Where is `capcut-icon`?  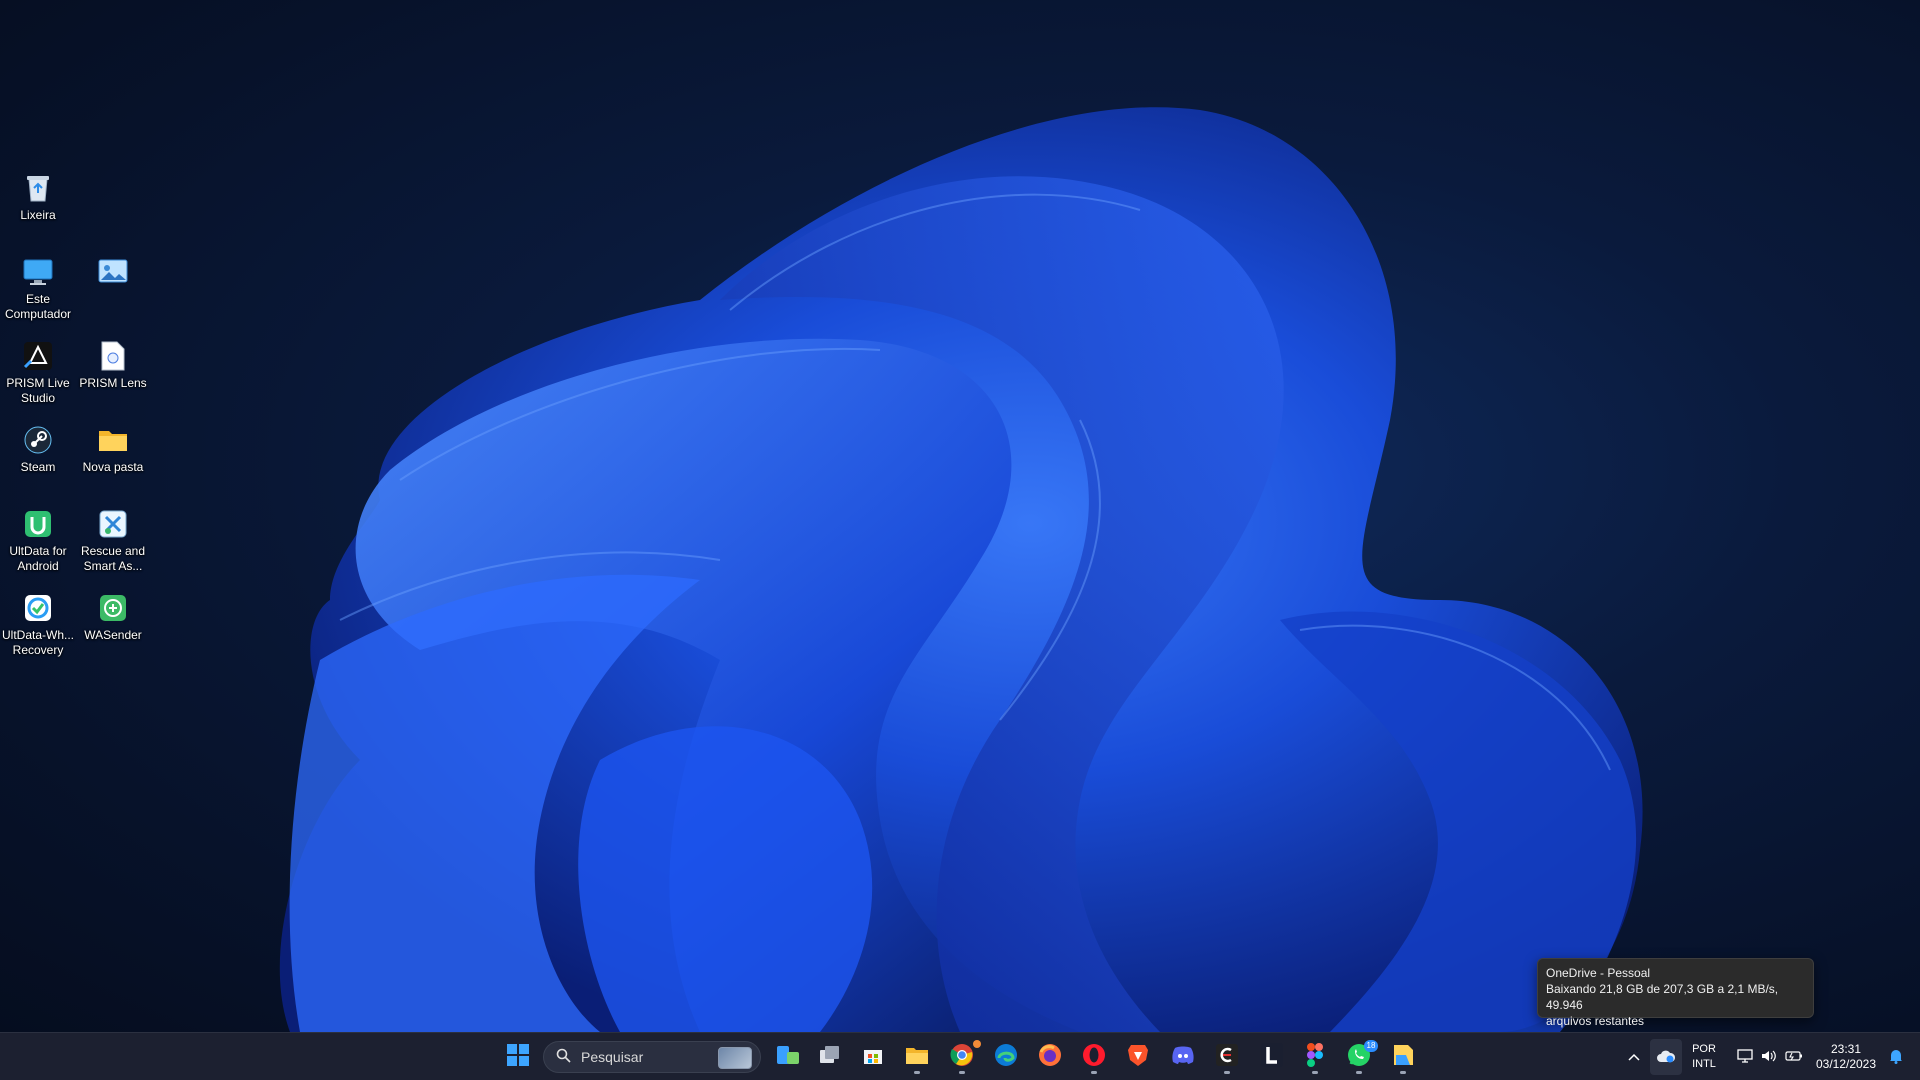 capcut-icon is located at coordinates (1227, 1057).